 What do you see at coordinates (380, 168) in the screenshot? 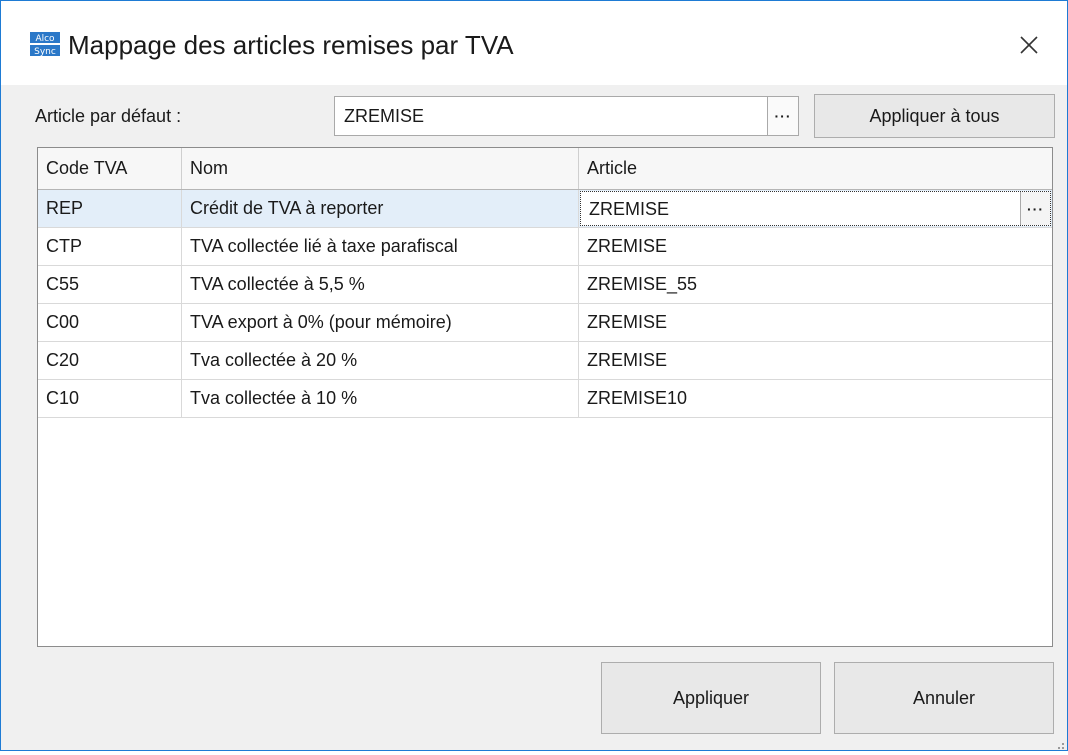
I see `column-header-nom: Nom` at bounding box center [380, 168].